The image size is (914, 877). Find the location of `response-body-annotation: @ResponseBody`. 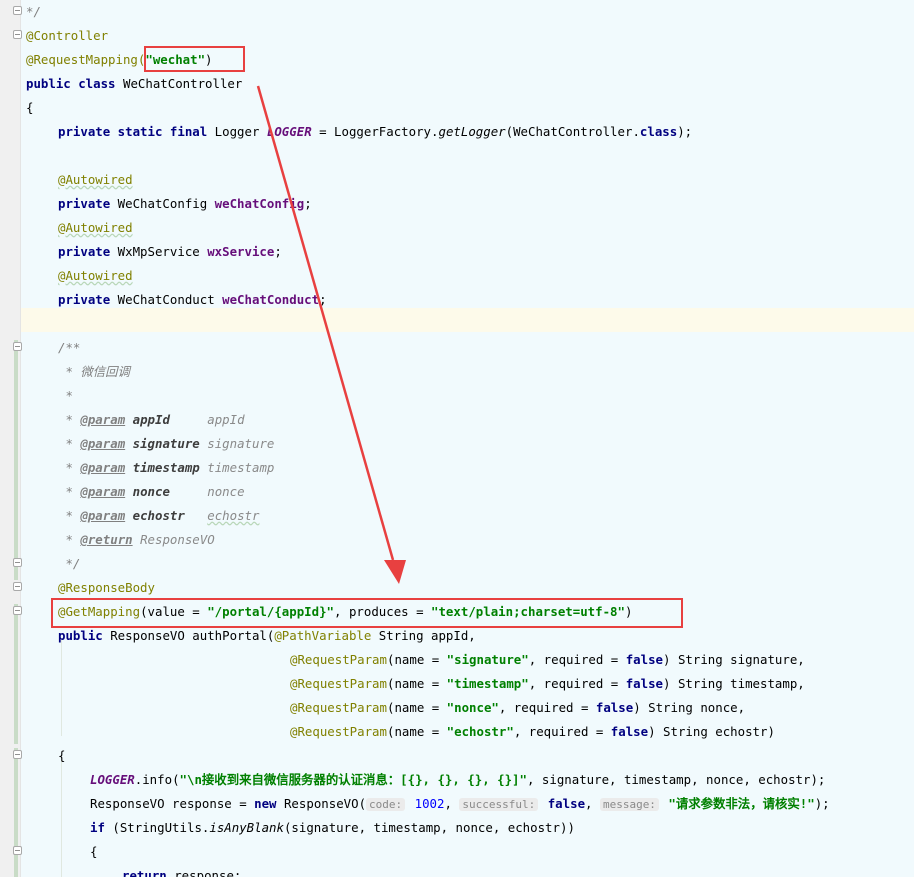

response-body-annotation: @ResponseBody is located at coordinates (106, 587).